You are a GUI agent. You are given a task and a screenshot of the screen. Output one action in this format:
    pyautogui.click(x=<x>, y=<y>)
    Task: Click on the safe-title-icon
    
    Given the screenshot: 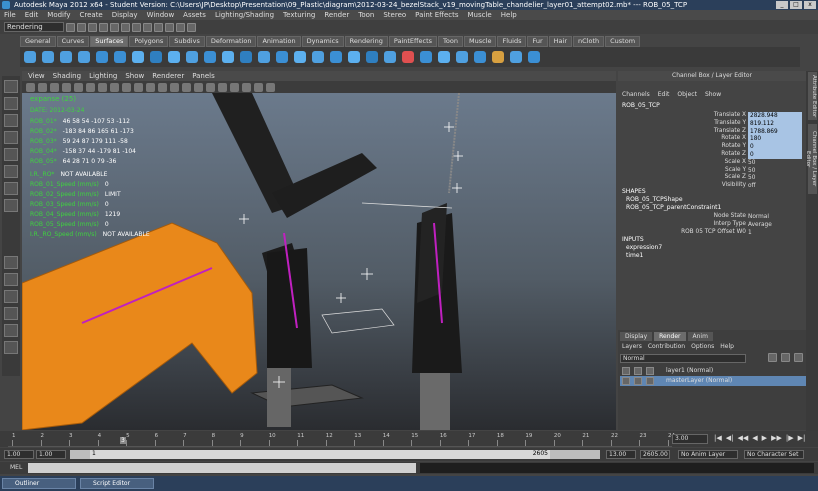 What is the action you would take?
    pyautogui.click(x=150, y=87)
    